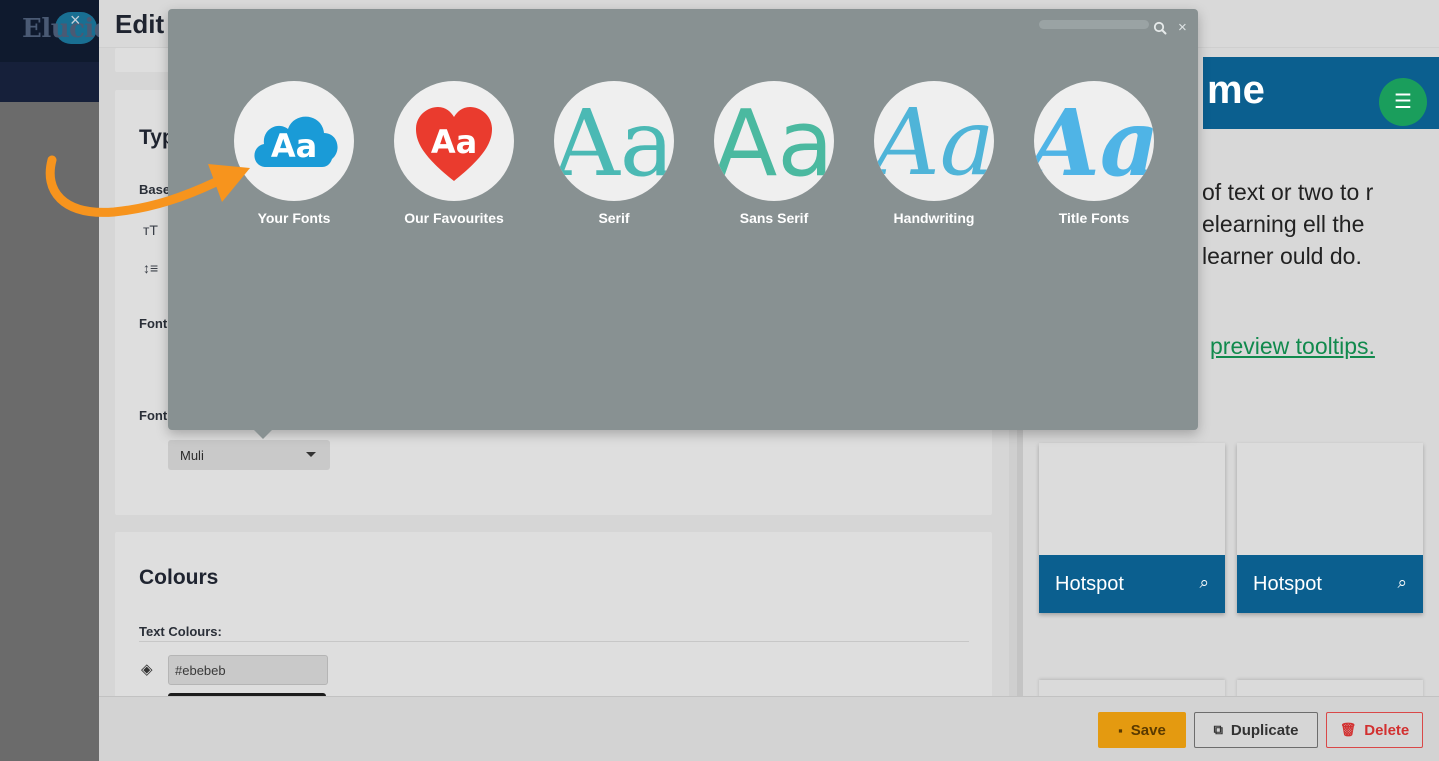  I want to click on close-icon: ×, so click(1182, 27).